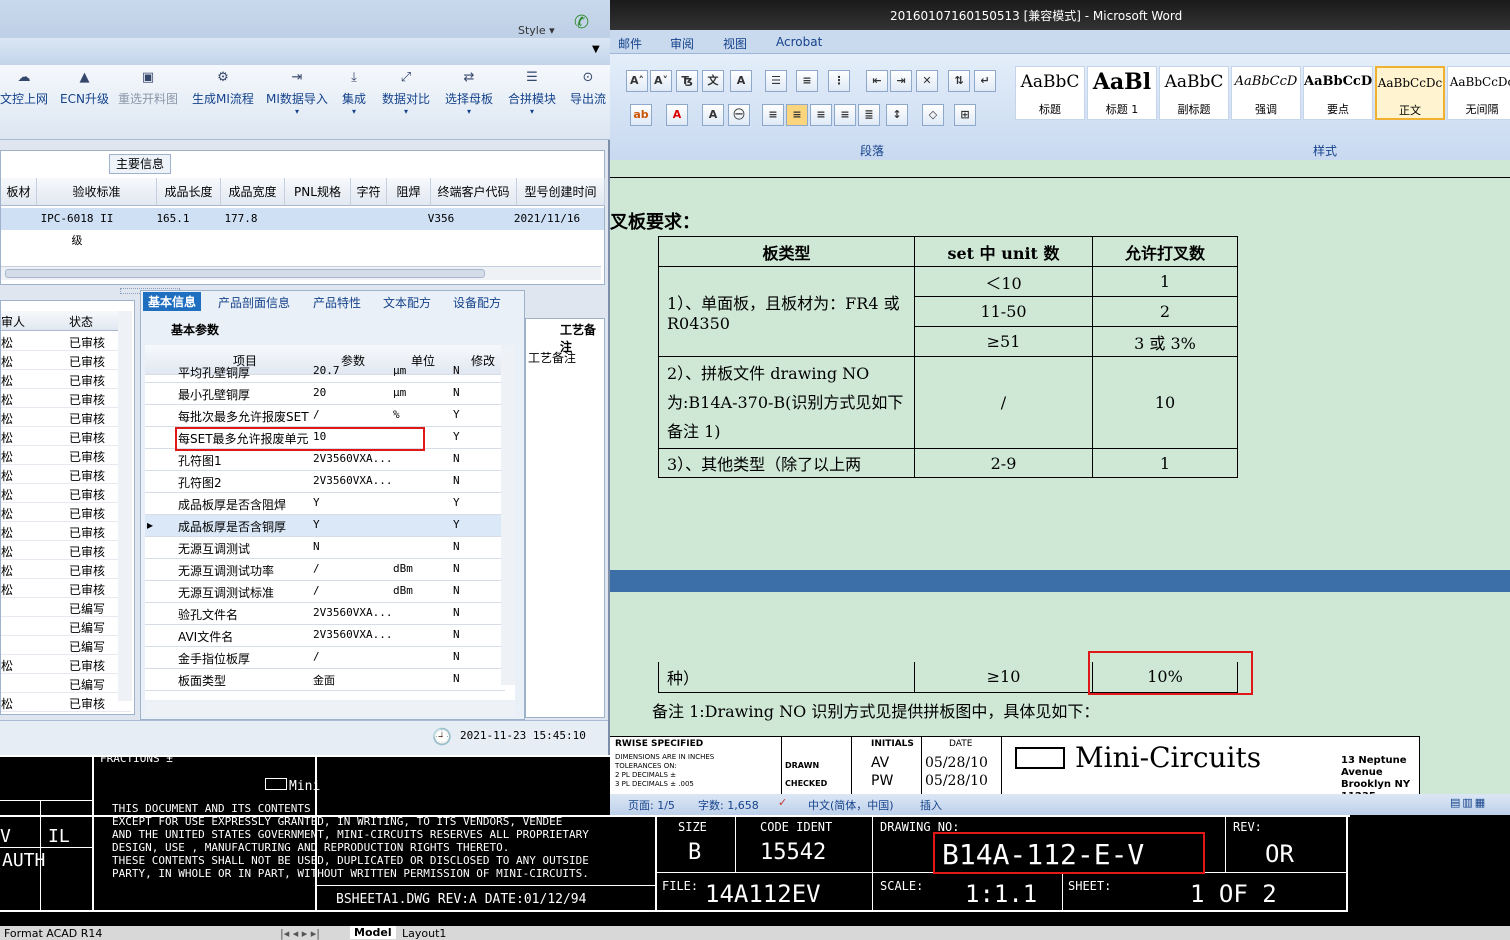  What do you see at coordinates (477, 302) in the screenshot?
I see `tab-equipment-recipe: 设备配方` at bounding box center [477, 302].